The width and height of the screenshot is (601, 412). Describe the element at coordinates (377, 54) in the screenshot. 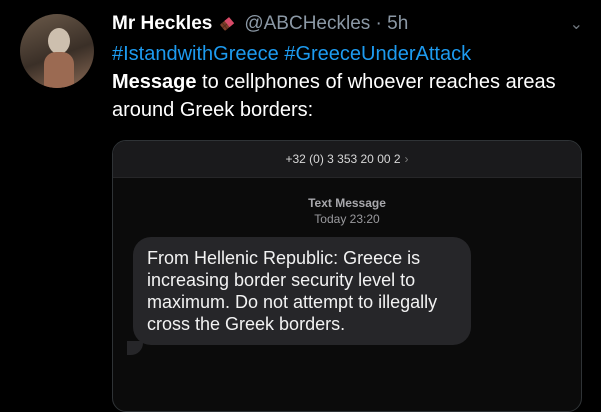

I see `hashtag-link: #GreeceUnderAttack` at that location.